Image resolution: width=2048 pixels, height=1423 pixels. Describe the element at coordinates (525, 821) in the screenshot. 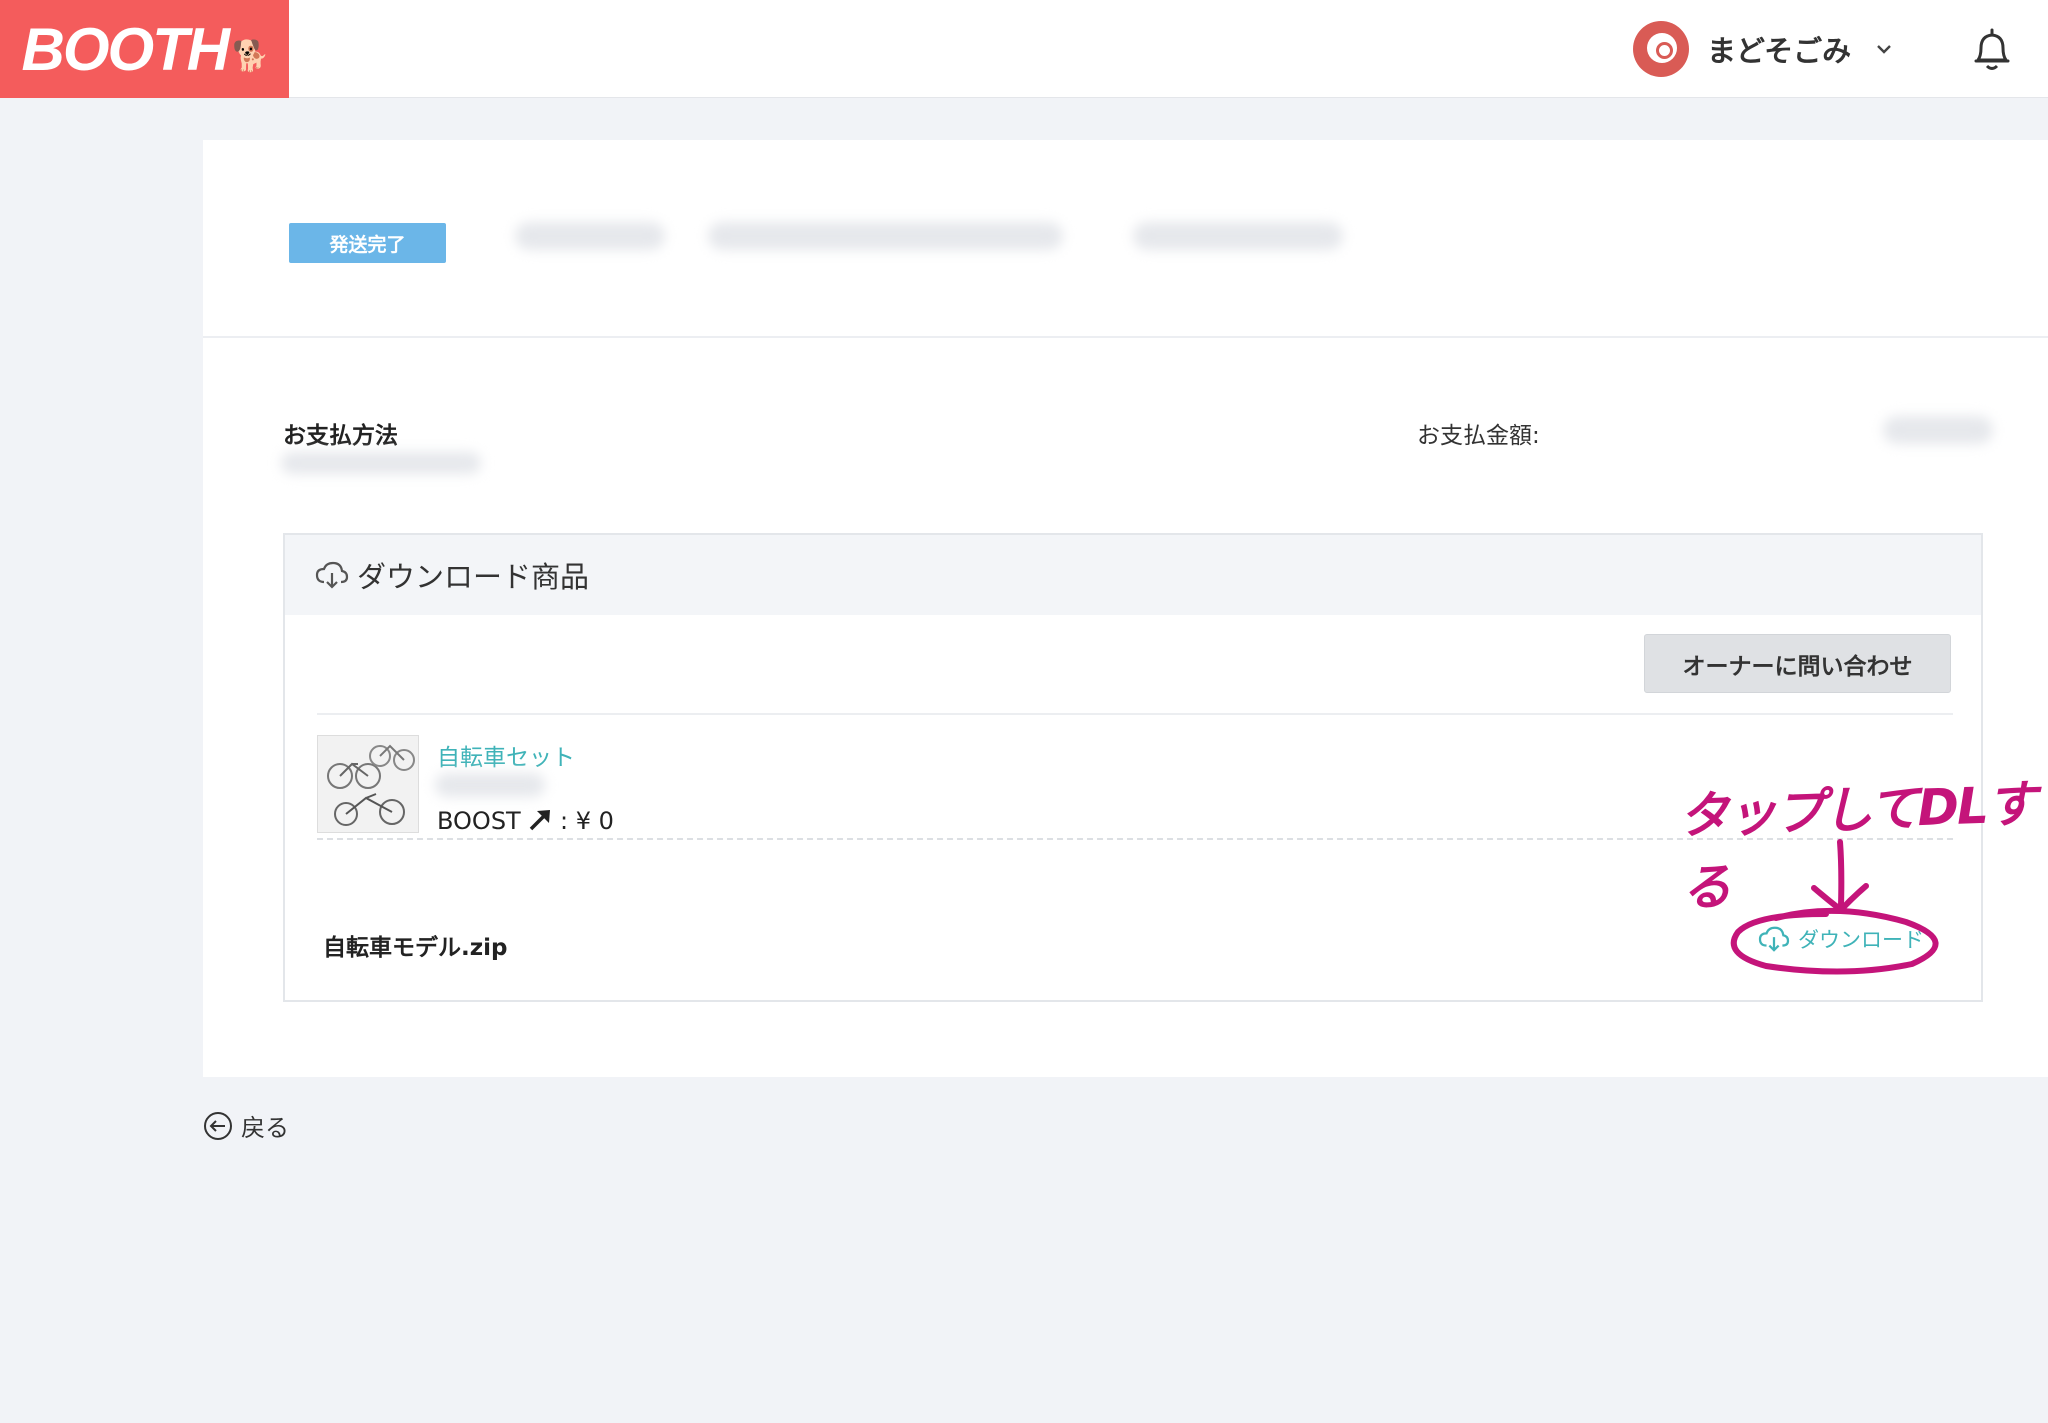

I see `boost-price: BOOST : ¥ 0` at that location.